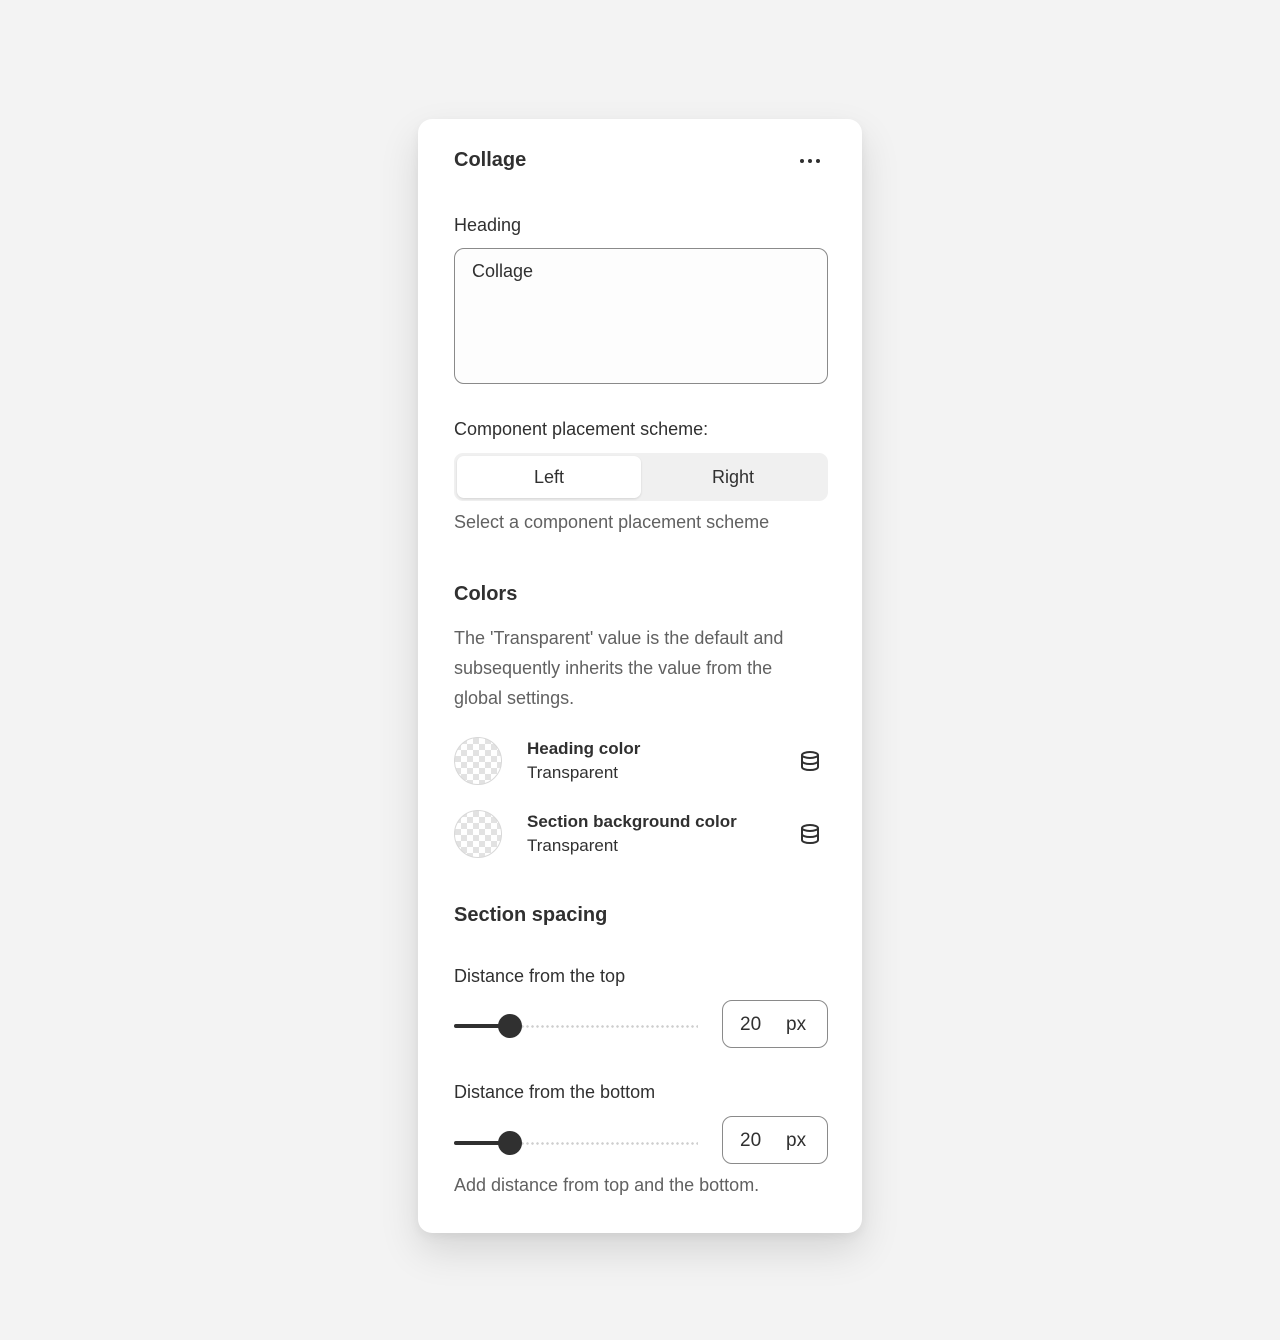  What do you see at coordinates (733, 477) in the screenshot?
I see `placement-option-right: Right` at bounding box center [733, 477].